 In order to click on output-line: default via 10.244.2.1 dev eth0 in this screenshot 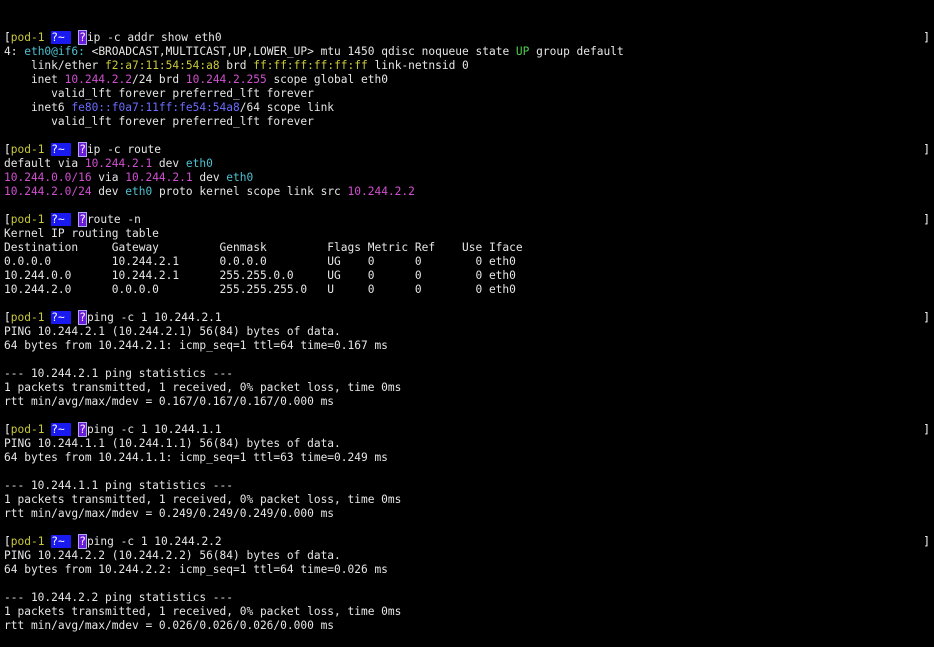, I will do `click(469, 164)`.